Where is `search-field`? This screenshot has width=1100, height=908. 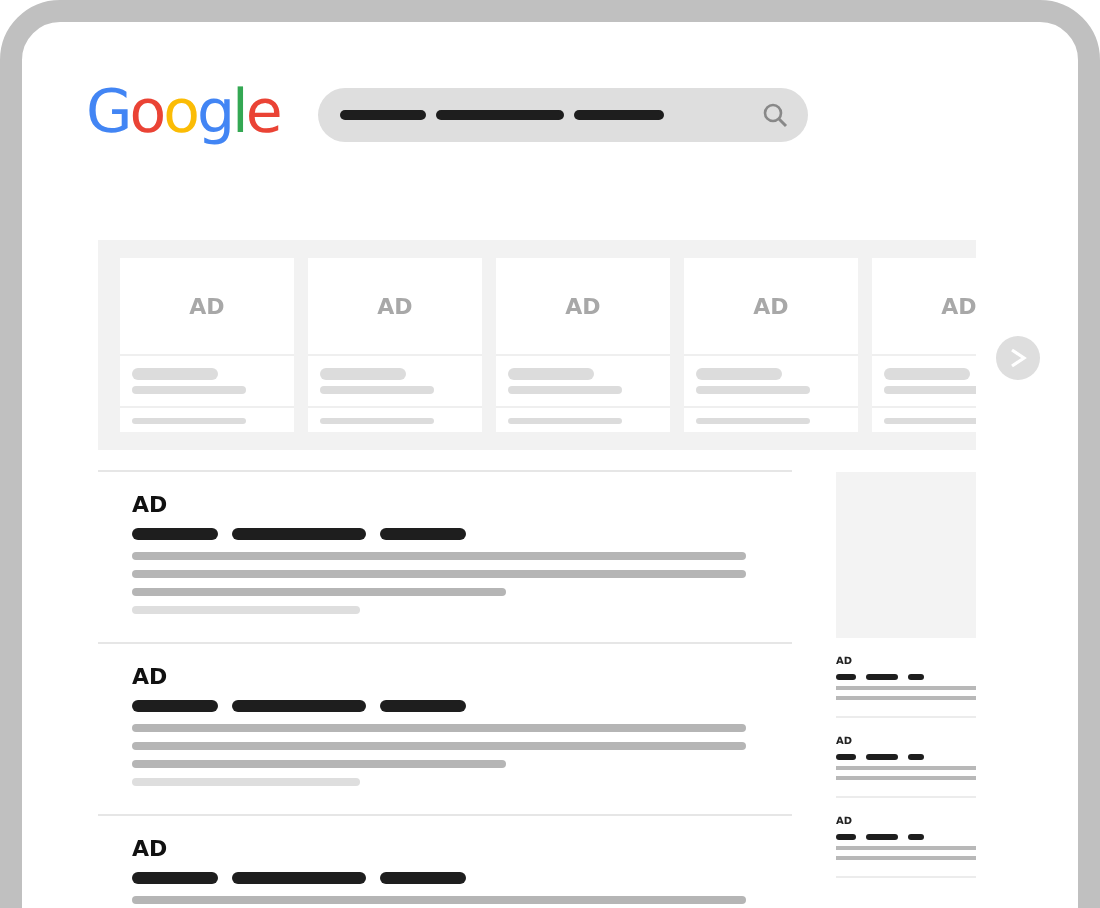
search-field is located at coordinates (562, 114).